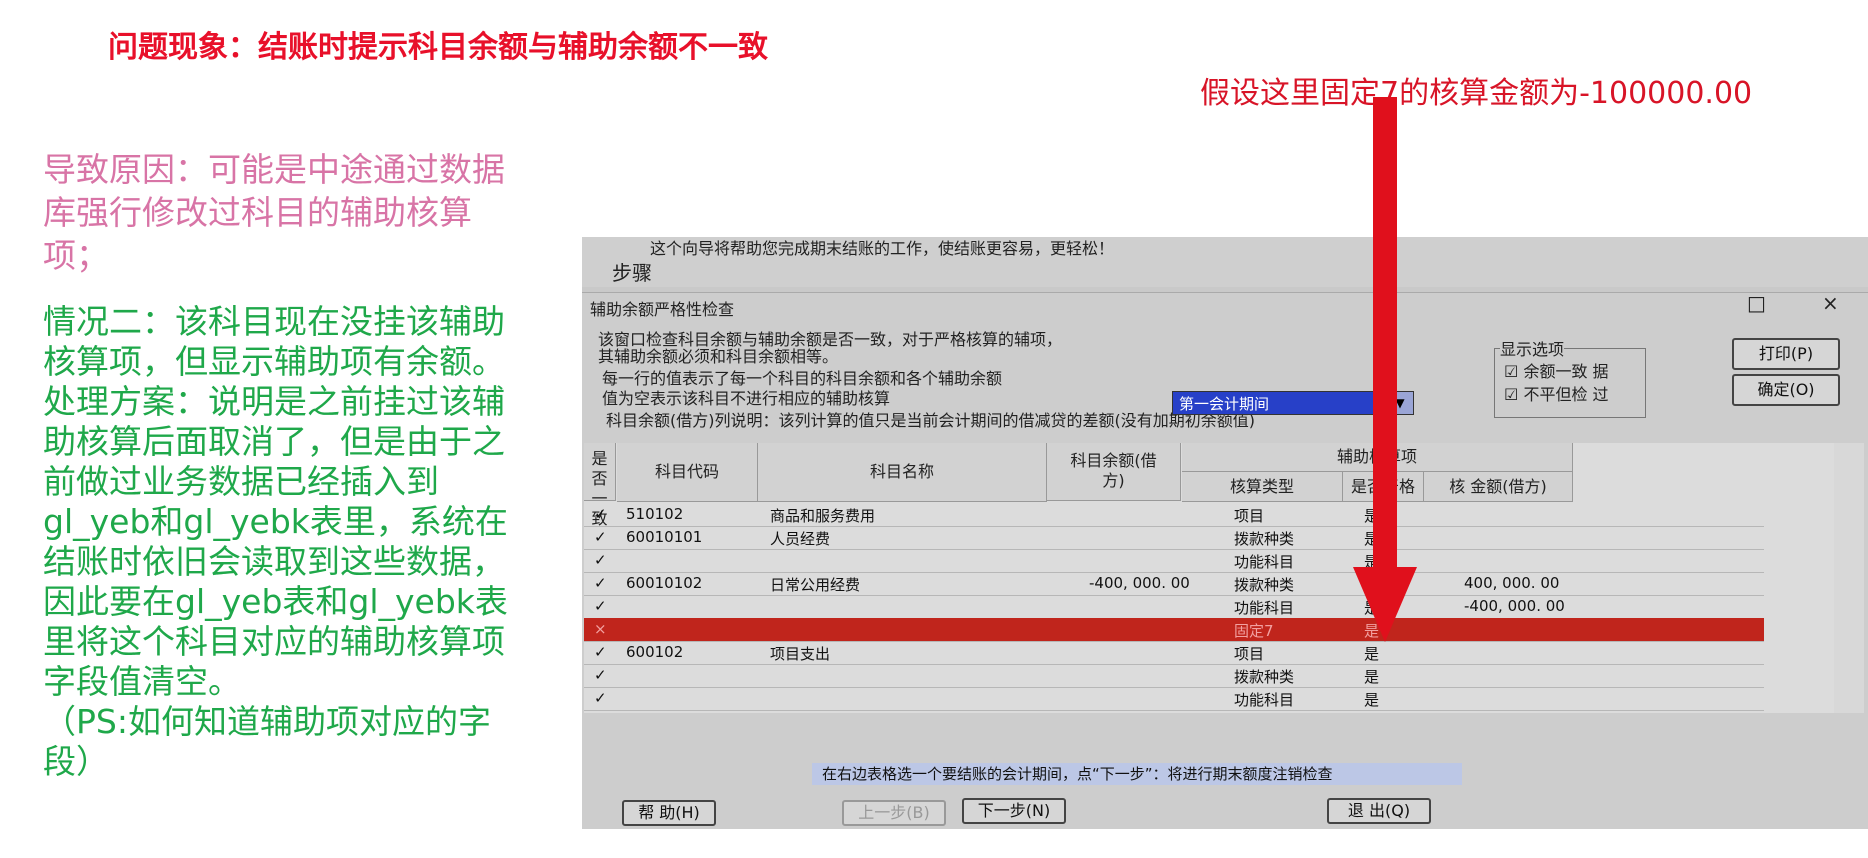 The image size is (1868, 858). I want to click on steps-label: 步骤, so click(632, 273).